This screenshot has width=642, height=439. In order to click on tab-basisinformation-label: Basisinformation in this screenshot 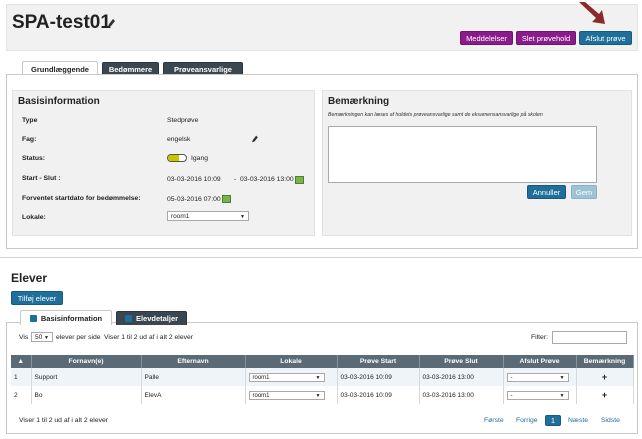, I will do `click(71, 318)`.